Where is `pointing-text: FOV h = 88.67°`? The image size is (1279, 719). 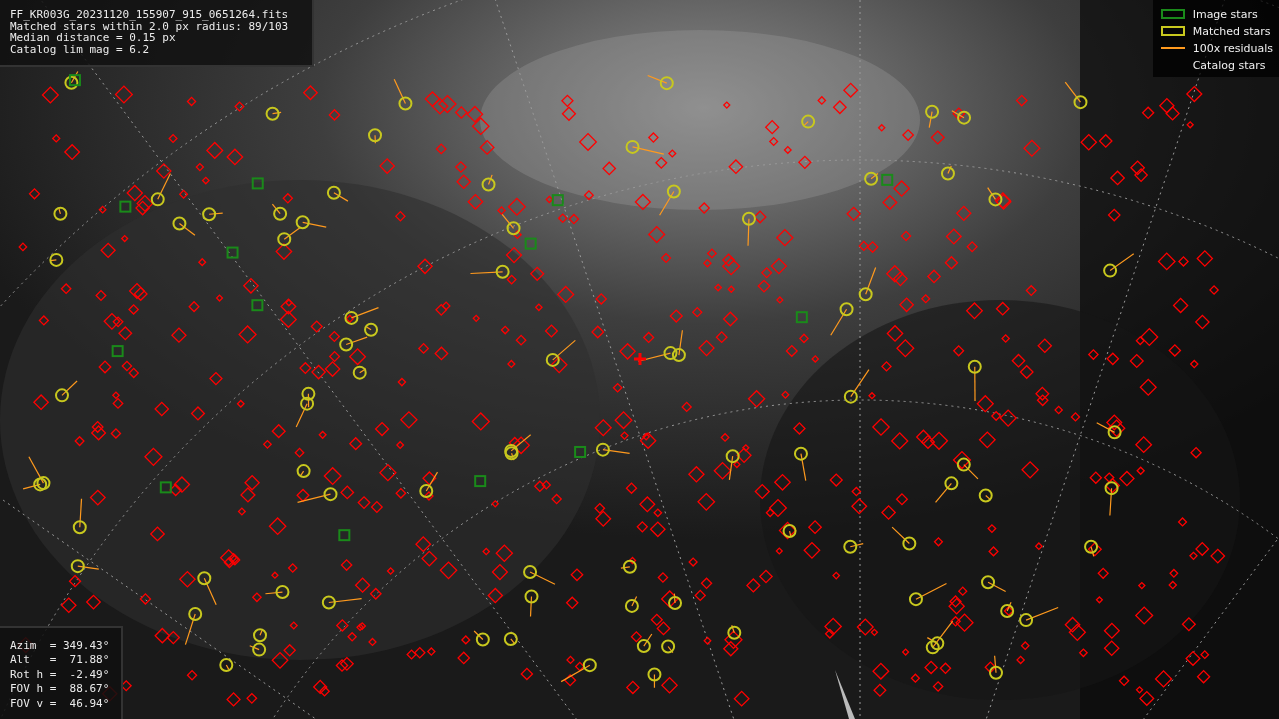 pointing-text: FOV h = 88.67° is located at coordinates (60, 689).